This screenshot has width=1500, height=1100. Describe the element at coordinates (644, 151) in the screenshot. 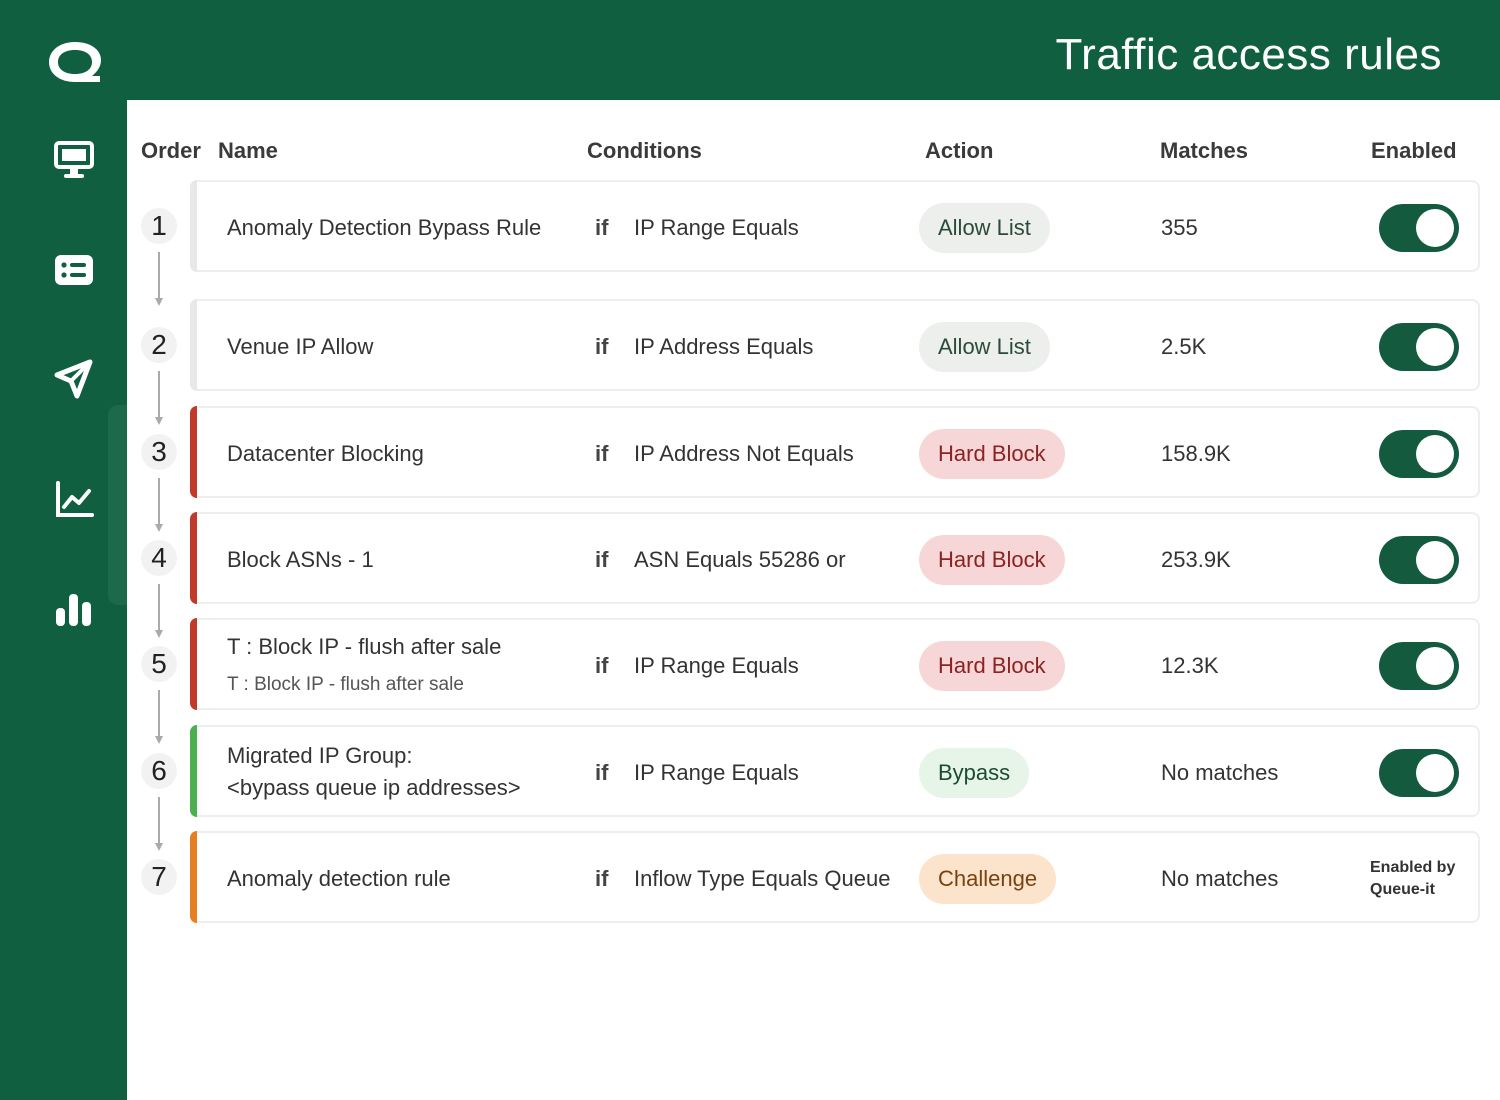

I see `column-header-conditions: Conditions` at that location.